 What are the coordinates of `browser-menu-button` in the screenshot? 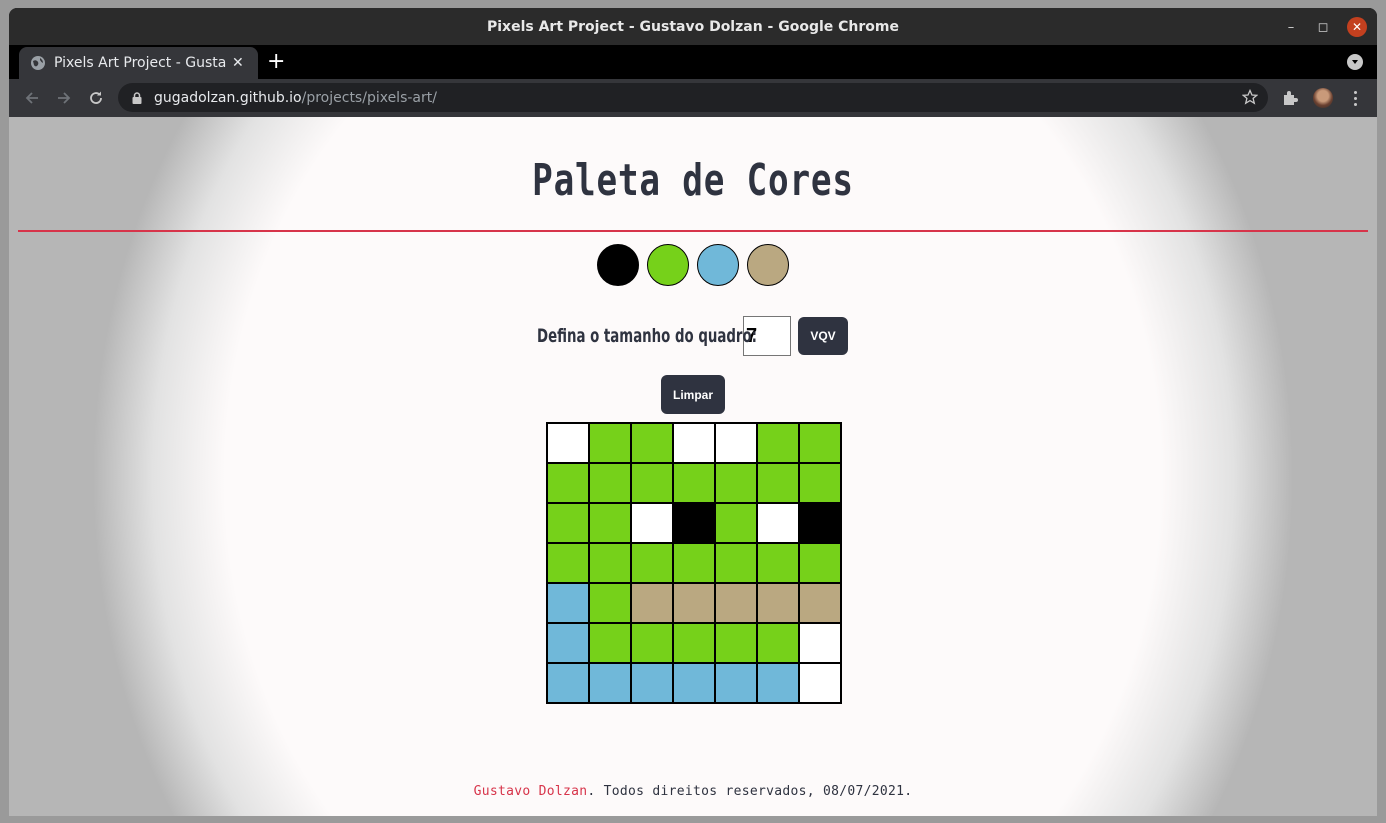 It's located at (1355, 98).